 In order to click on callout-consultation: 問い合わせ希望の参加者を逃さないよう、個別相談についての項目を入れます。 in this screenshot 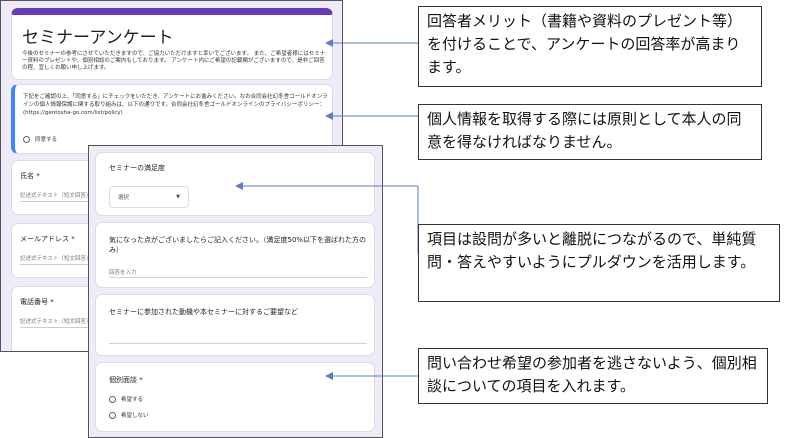, I will do `click(593, 376)`.